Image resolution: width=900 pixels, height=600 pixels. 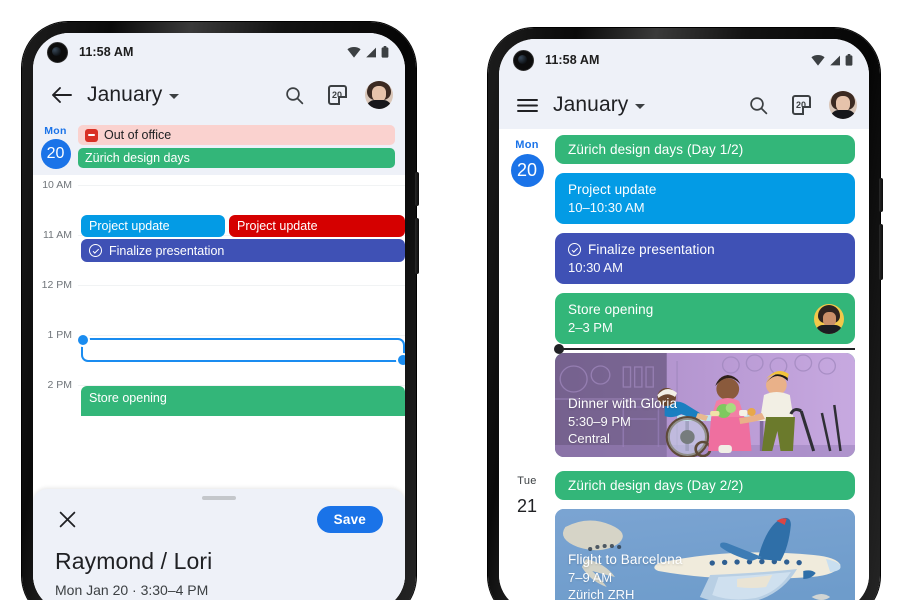 I want to click on hour-label: 1 PM, so click(x=59, y=335).